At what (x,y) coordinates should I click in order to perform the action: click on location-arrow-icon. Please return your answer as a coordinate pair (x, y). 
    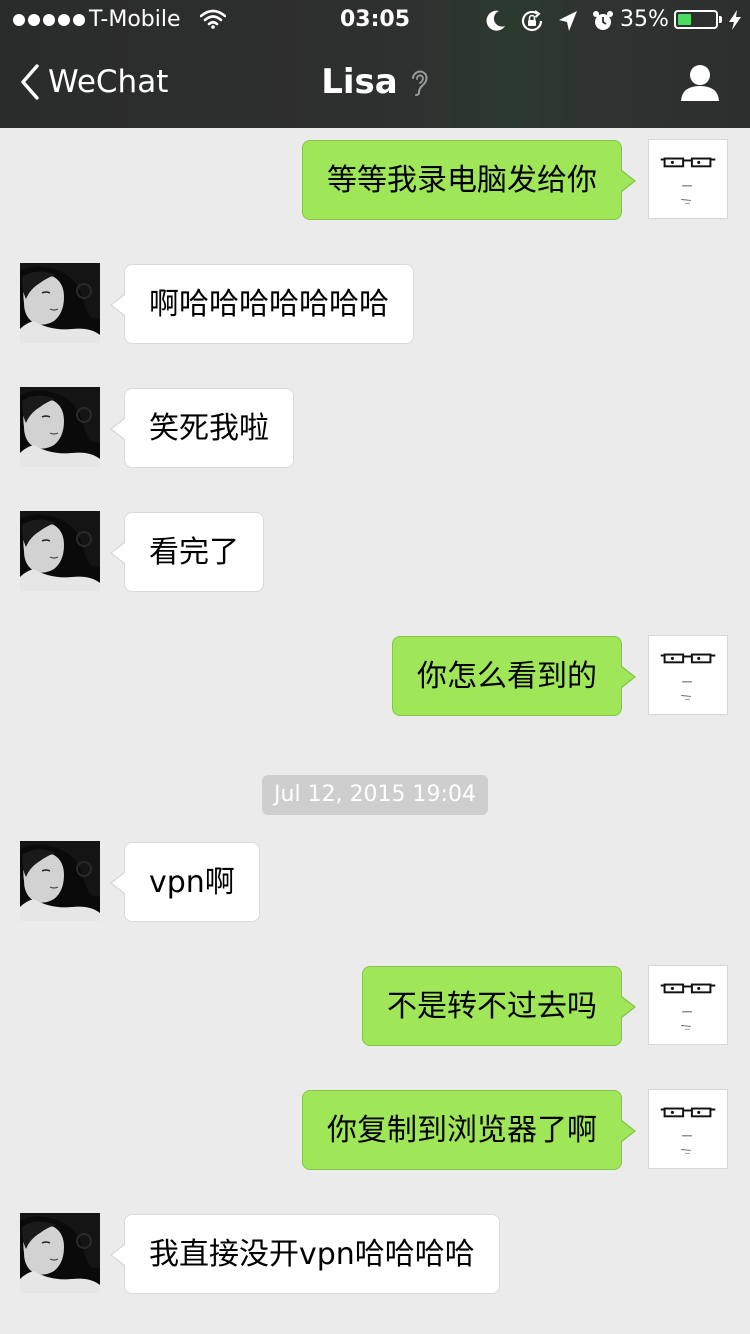
    Looking at the image, I should click on (568, 21).